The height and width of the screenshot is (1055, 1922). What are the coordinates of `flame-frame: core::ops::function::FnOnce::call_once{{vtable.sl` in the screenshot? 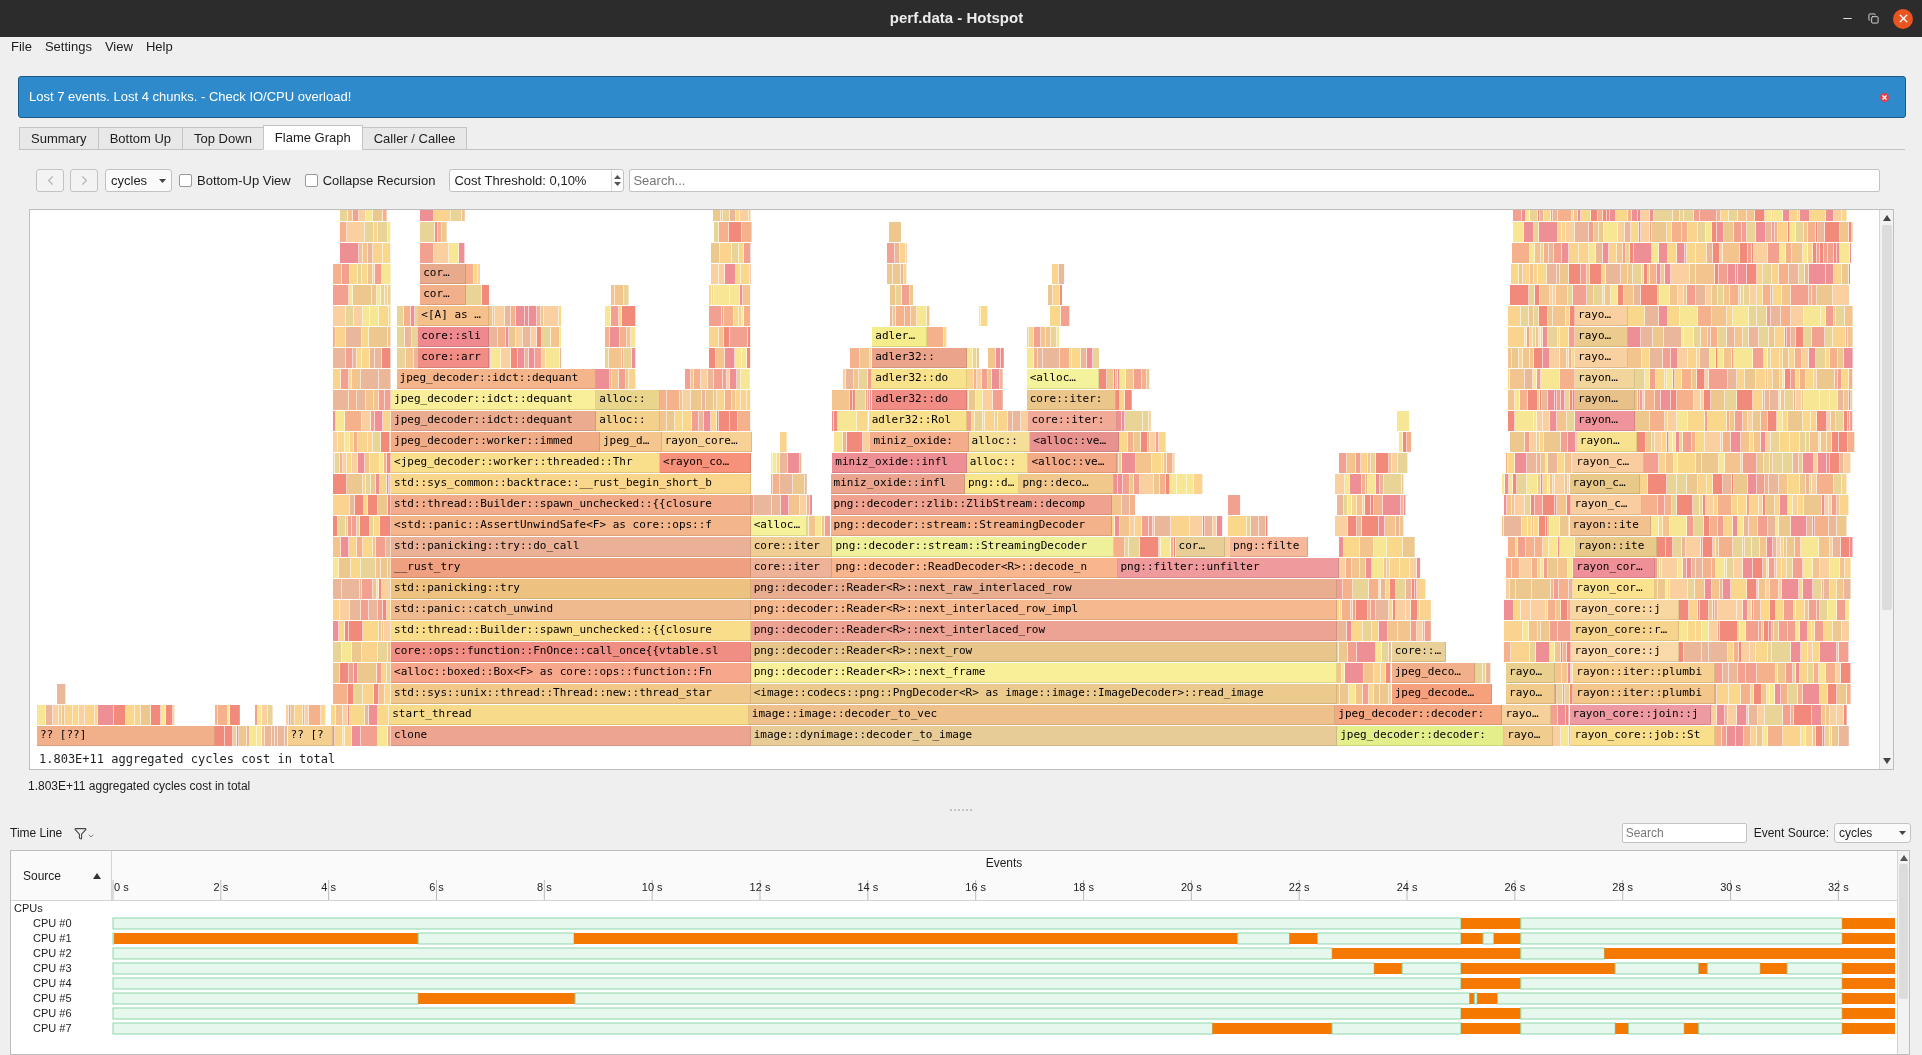 It's located at (571, 652).